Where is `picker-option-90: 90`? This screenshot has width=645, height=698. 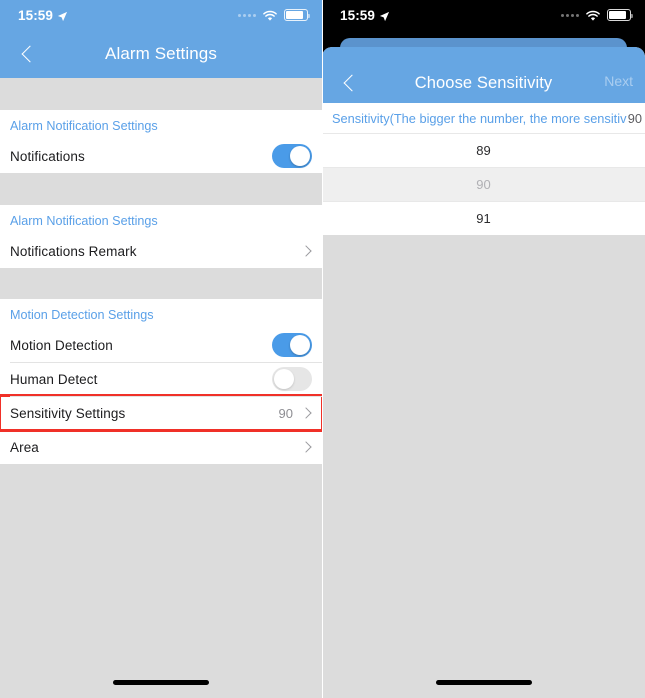 picker-option-90: 90 is located at coordinates (483, 184).